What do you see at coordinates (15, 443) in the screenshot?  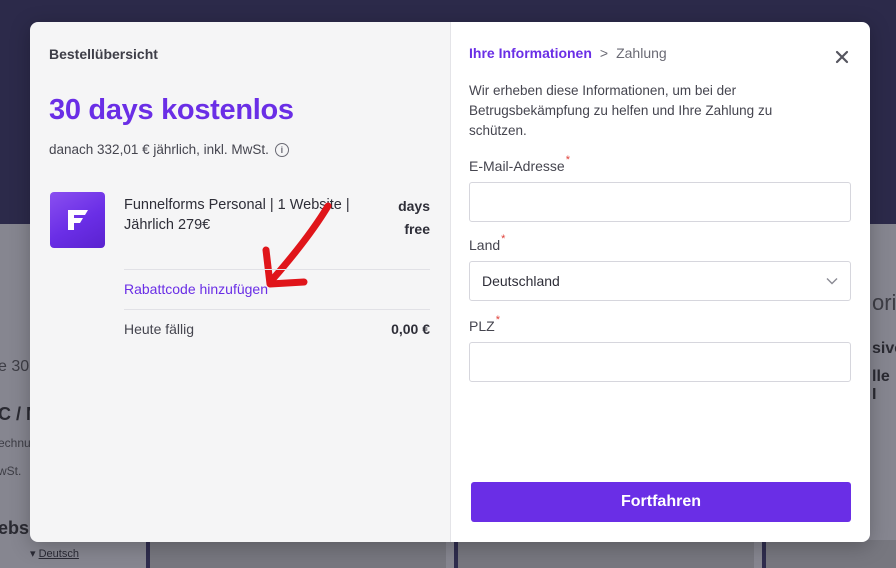 I see `background-text: echnu` at bounding box center [15, 443].